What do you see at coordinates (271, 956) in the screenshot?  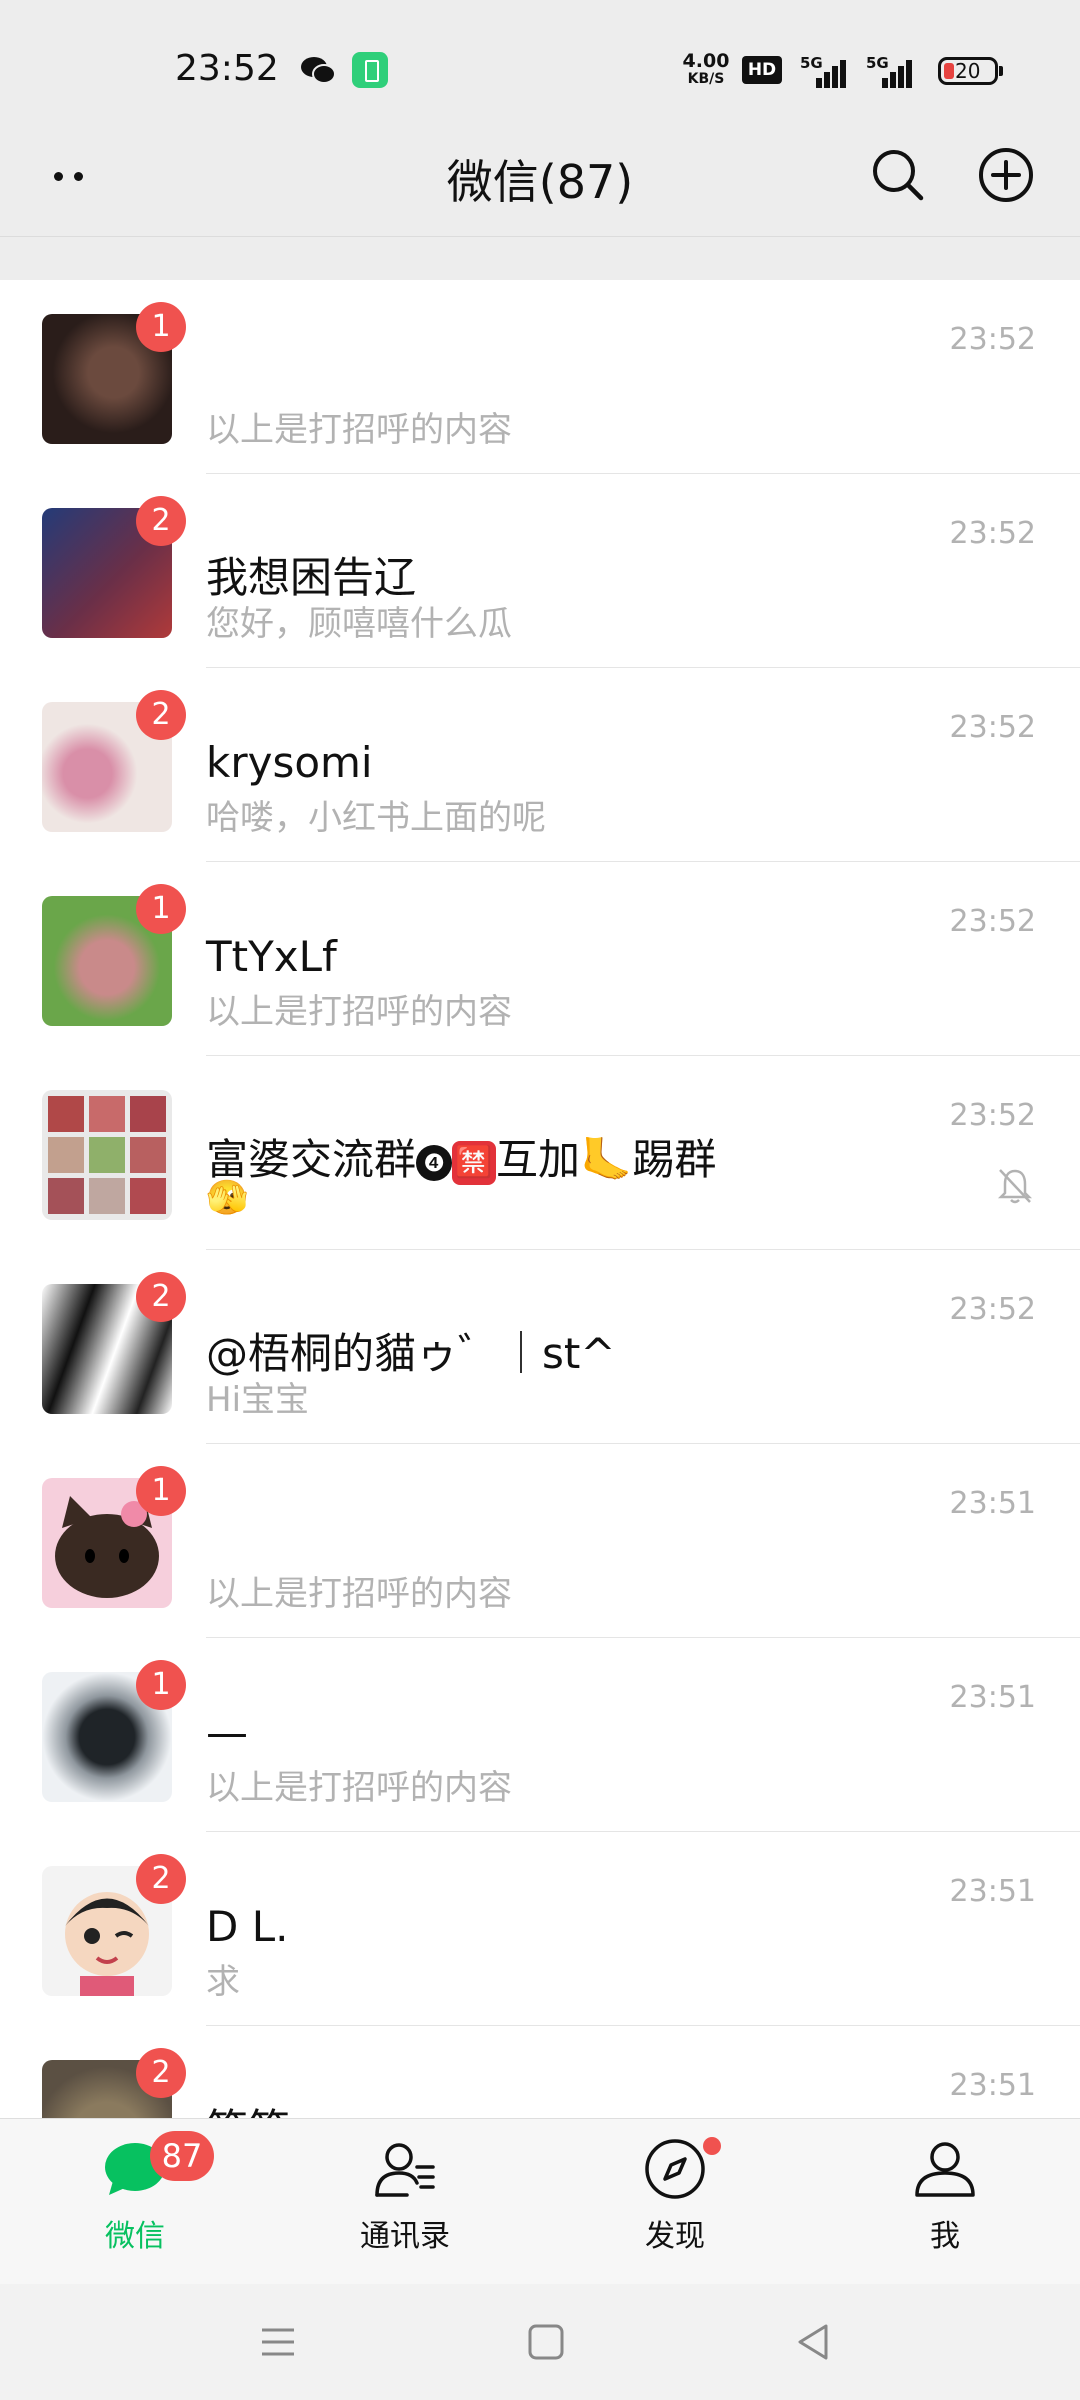 I see `chat-name: TtYxLf` at bounding box center [271, 956].